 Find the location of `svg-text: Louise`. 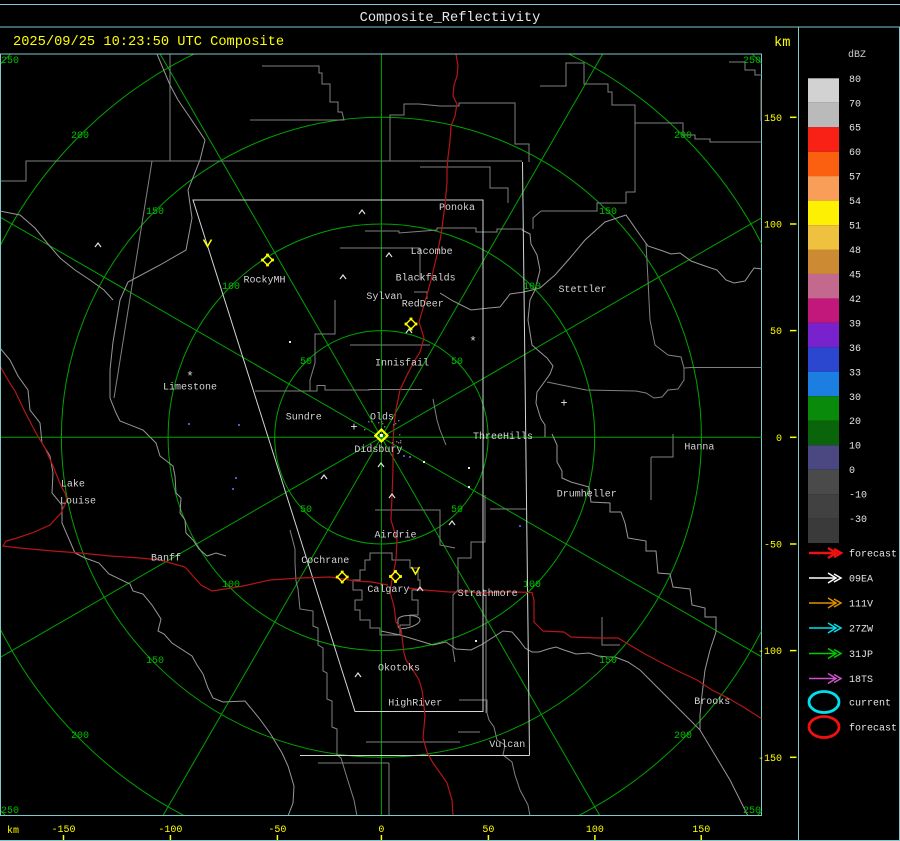

svg-text: Louise is located at coordinates (78, 502).